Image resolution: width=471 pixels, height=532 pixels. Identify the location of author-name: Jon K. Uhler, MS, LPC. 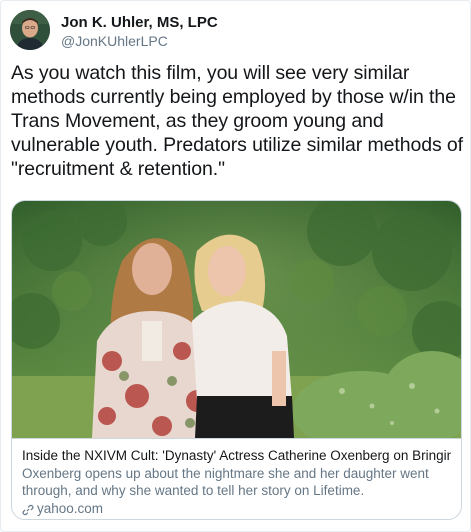
(139, 23).